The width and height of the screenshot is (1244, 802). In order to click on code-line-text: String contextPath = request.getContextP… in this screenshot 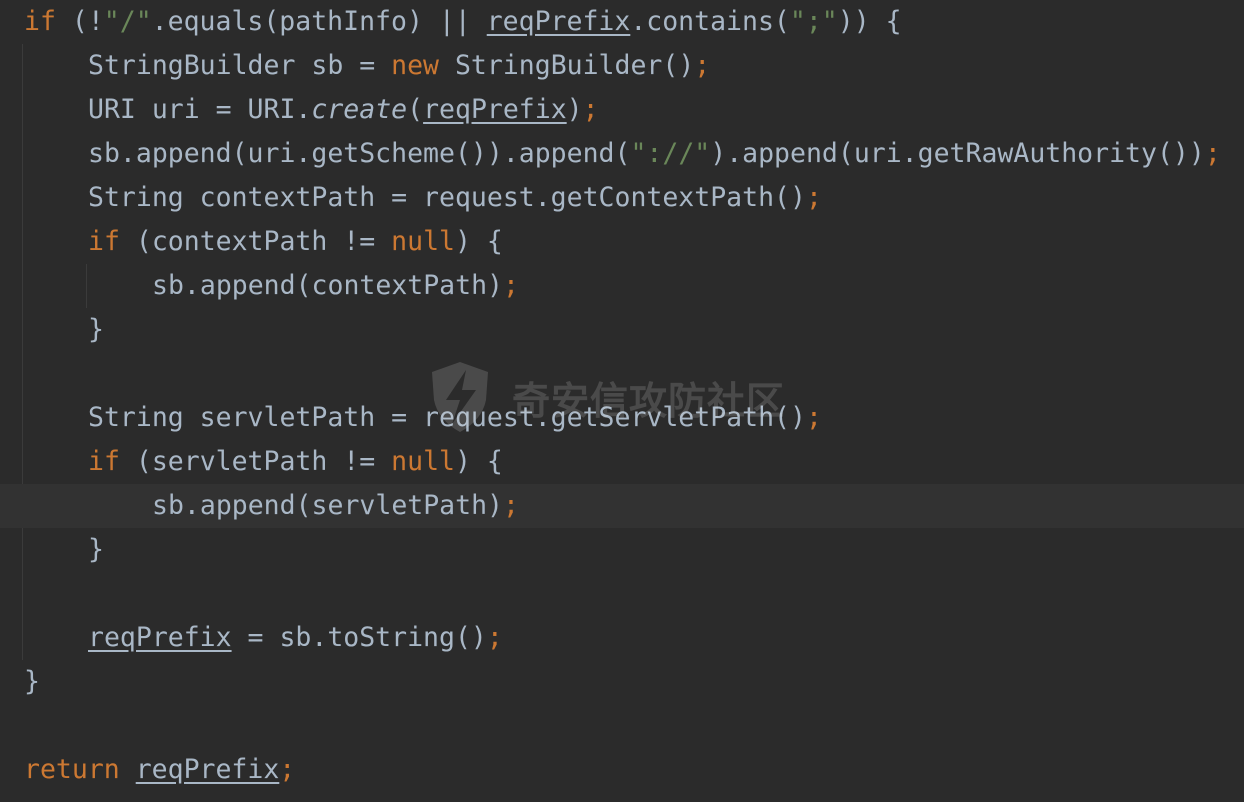, I will do `click(455, 197)`.